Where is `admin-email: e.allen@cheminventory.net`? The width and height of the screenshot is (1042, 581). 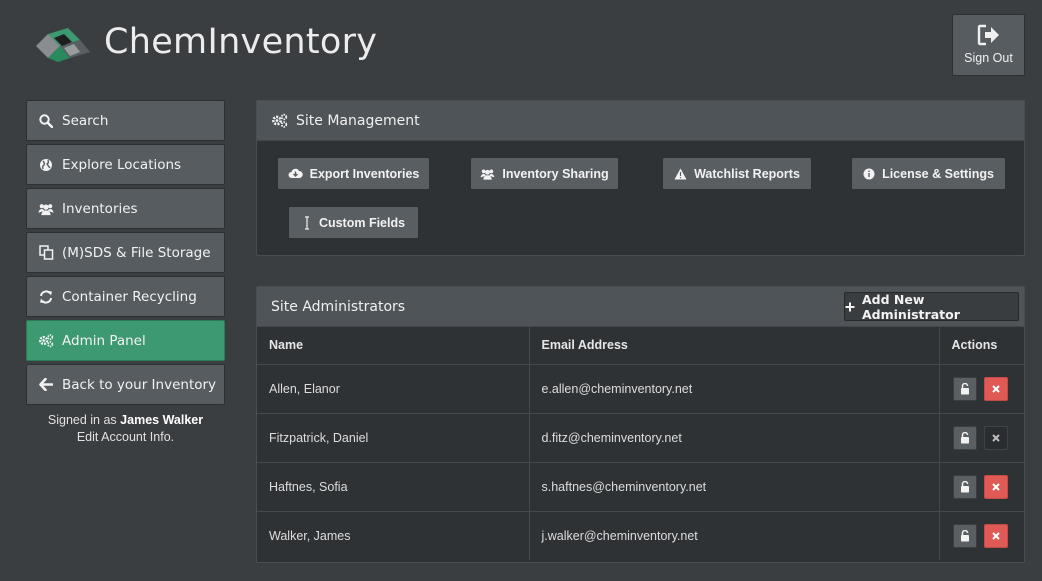 admin-email: e.allen@cheminventory.net is located at coordinates (734, 389).